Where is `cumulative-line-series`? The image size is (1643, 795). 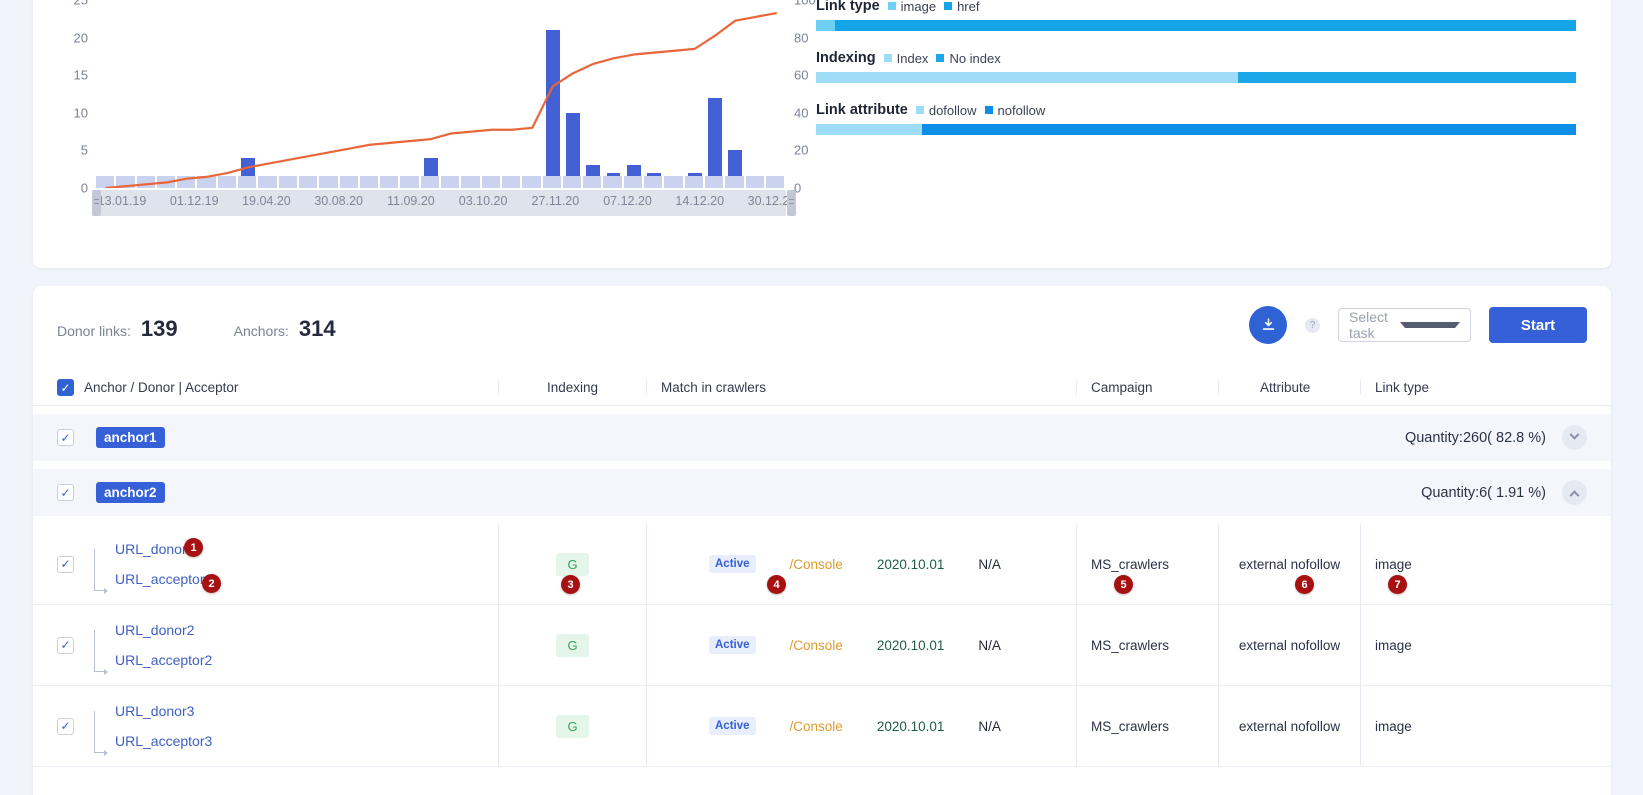
cumulative-line-series is located at coordinates (441, 94).